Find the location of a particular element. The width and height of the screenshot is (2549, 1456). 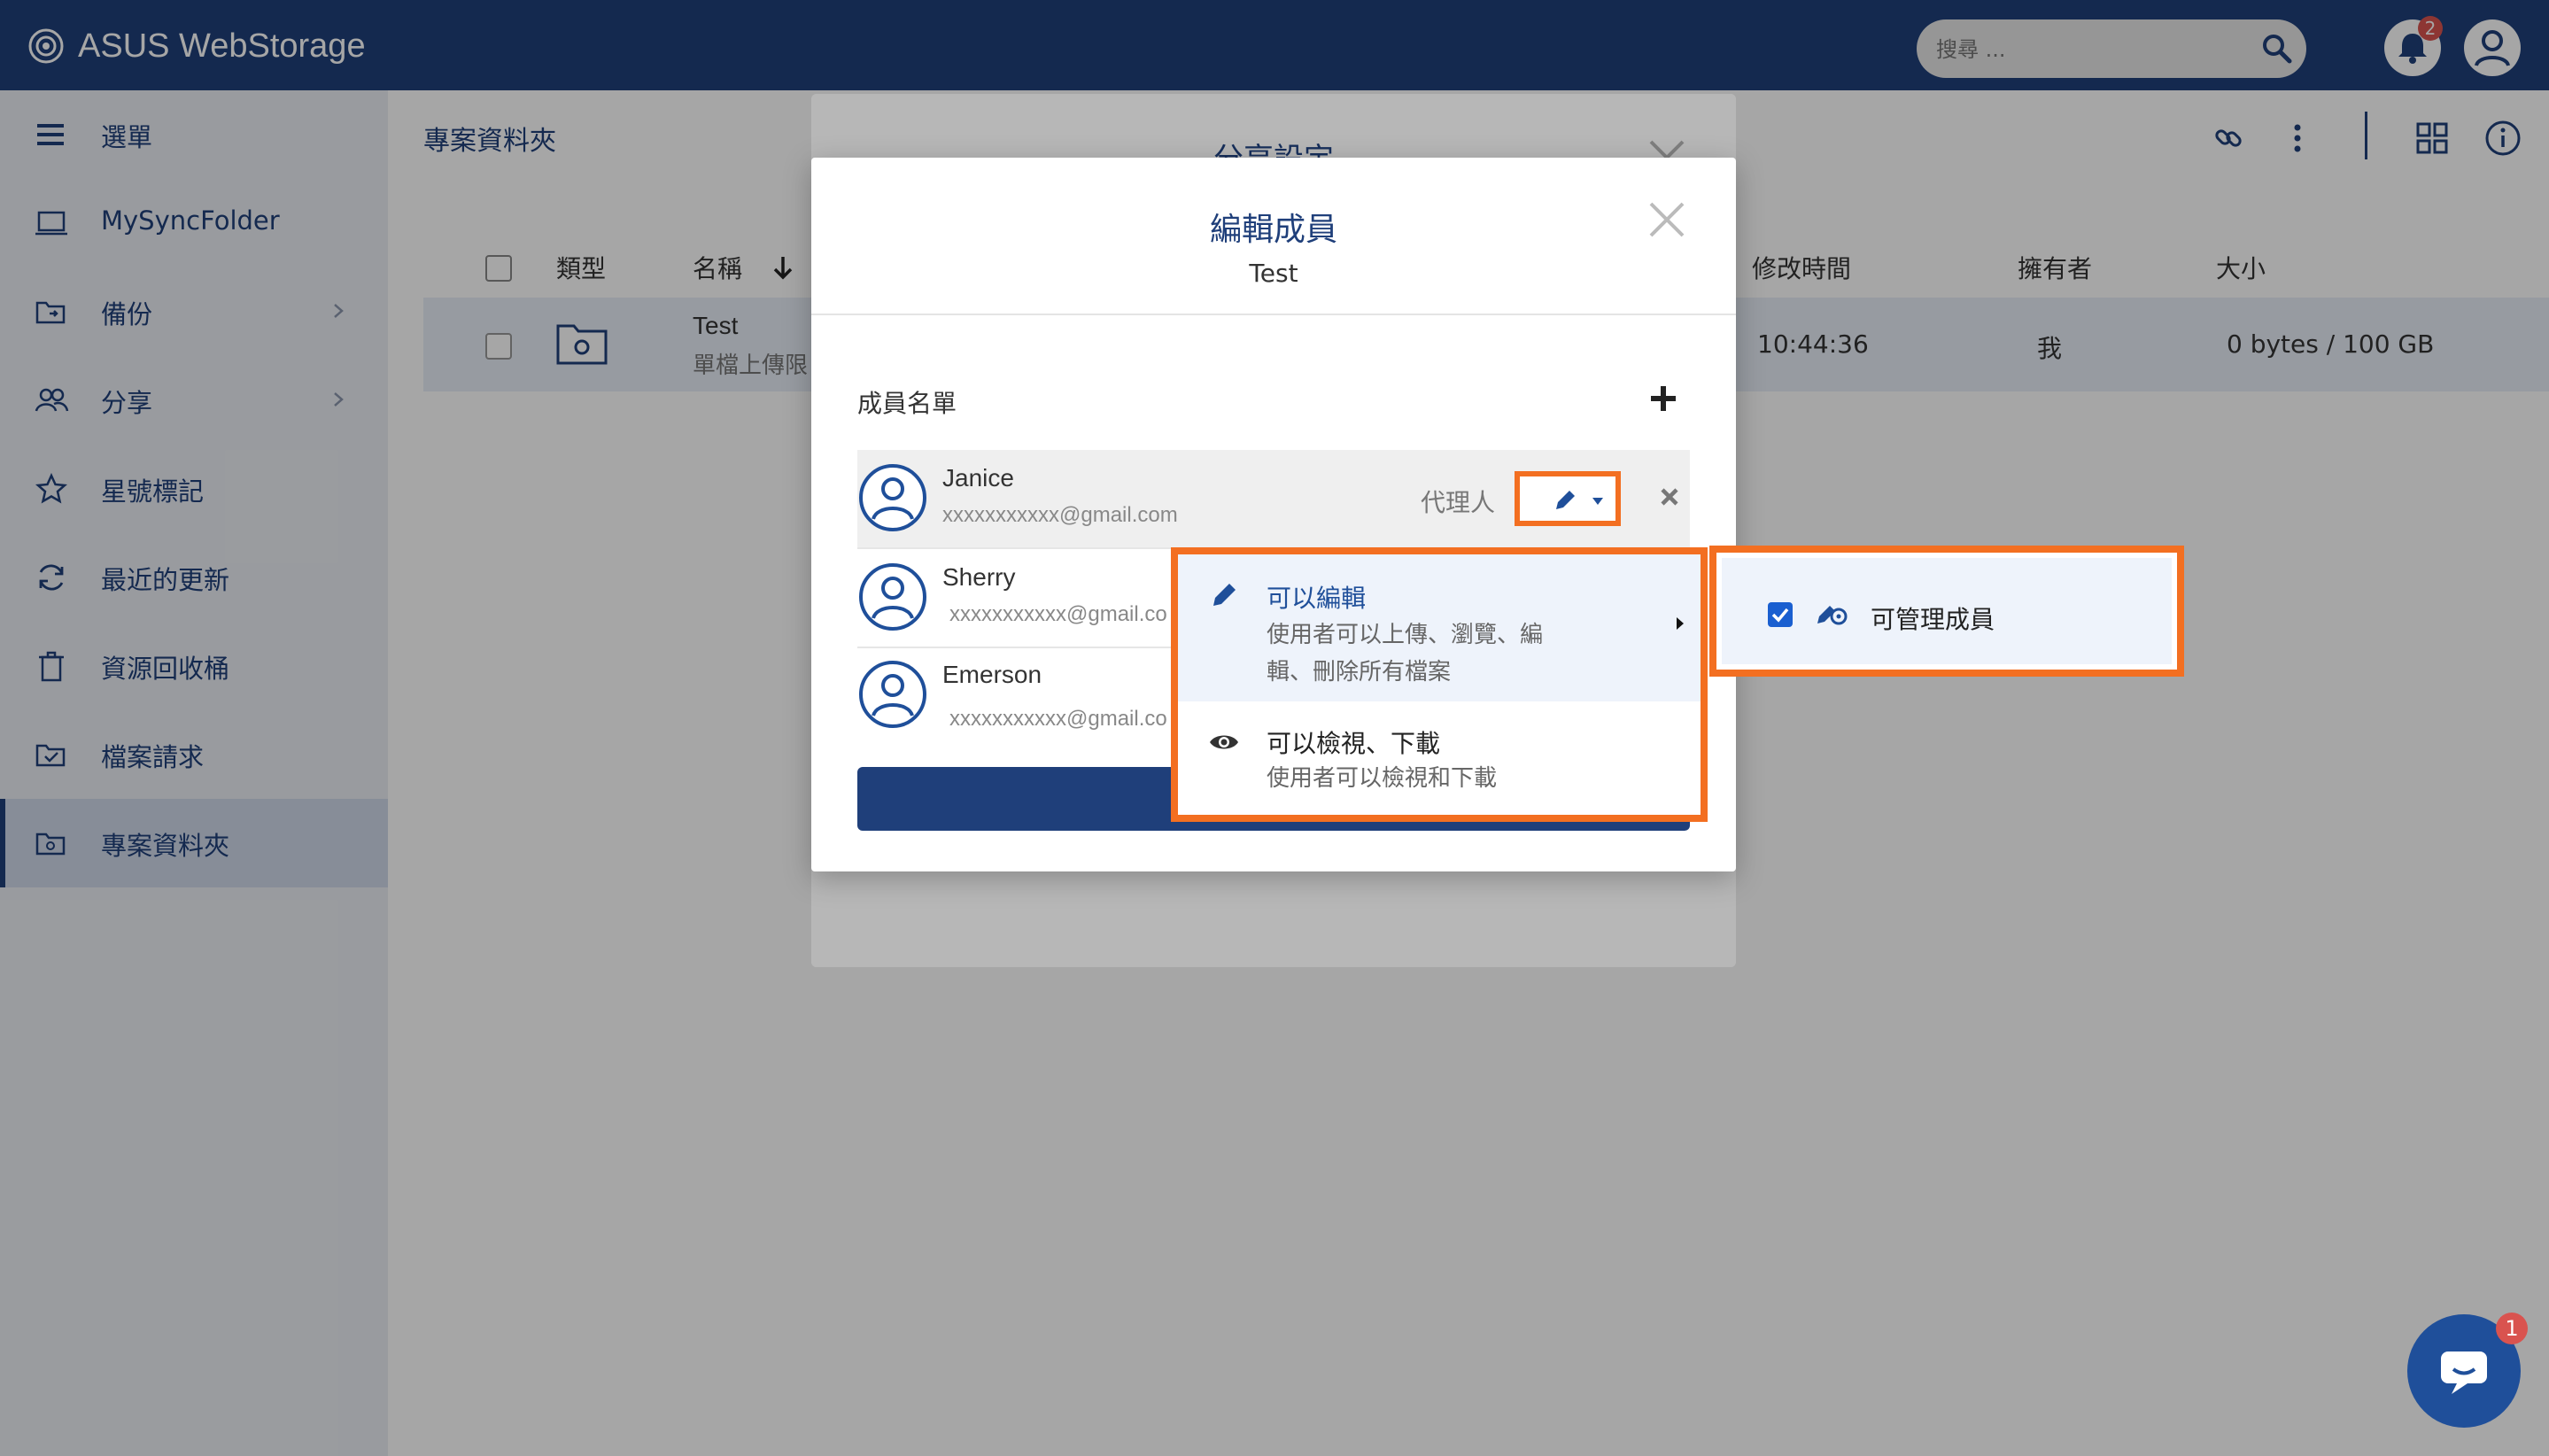

permission-submenu: 可管理成員 is located at coordinates (1947, 611).